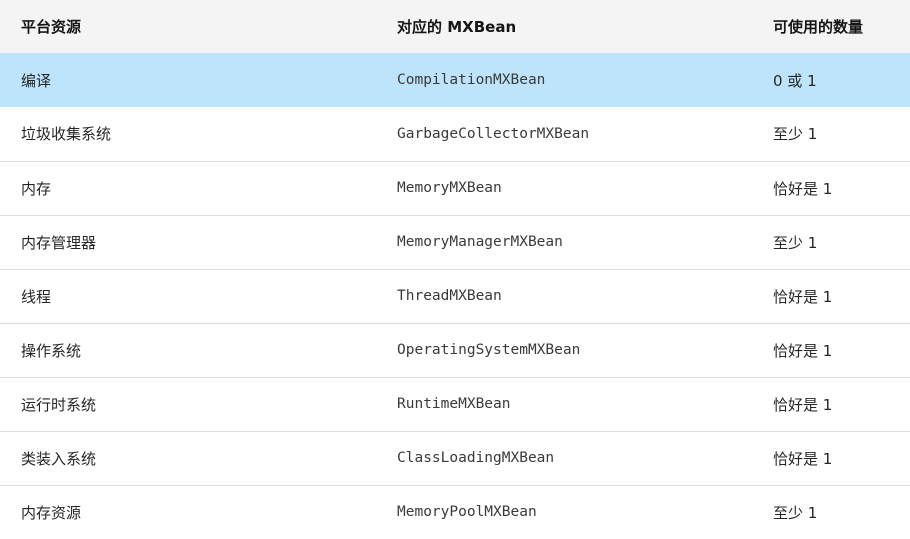 The width and height of the screenshot is (910, 539). I want to click on cell-resource: 内存管理器, so click(188, 242).